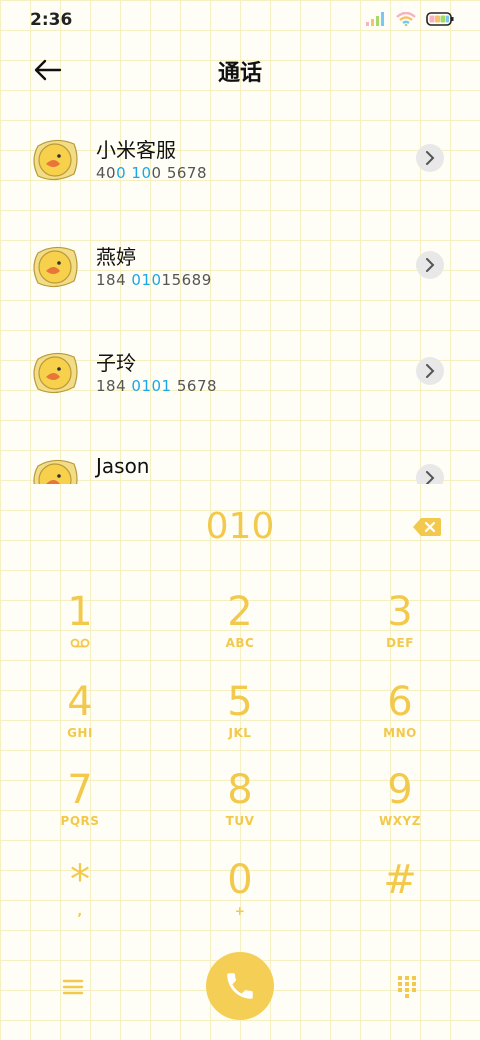 This screenshot has width=480, height=1040. I want to click on call-button, so click(240, 986).